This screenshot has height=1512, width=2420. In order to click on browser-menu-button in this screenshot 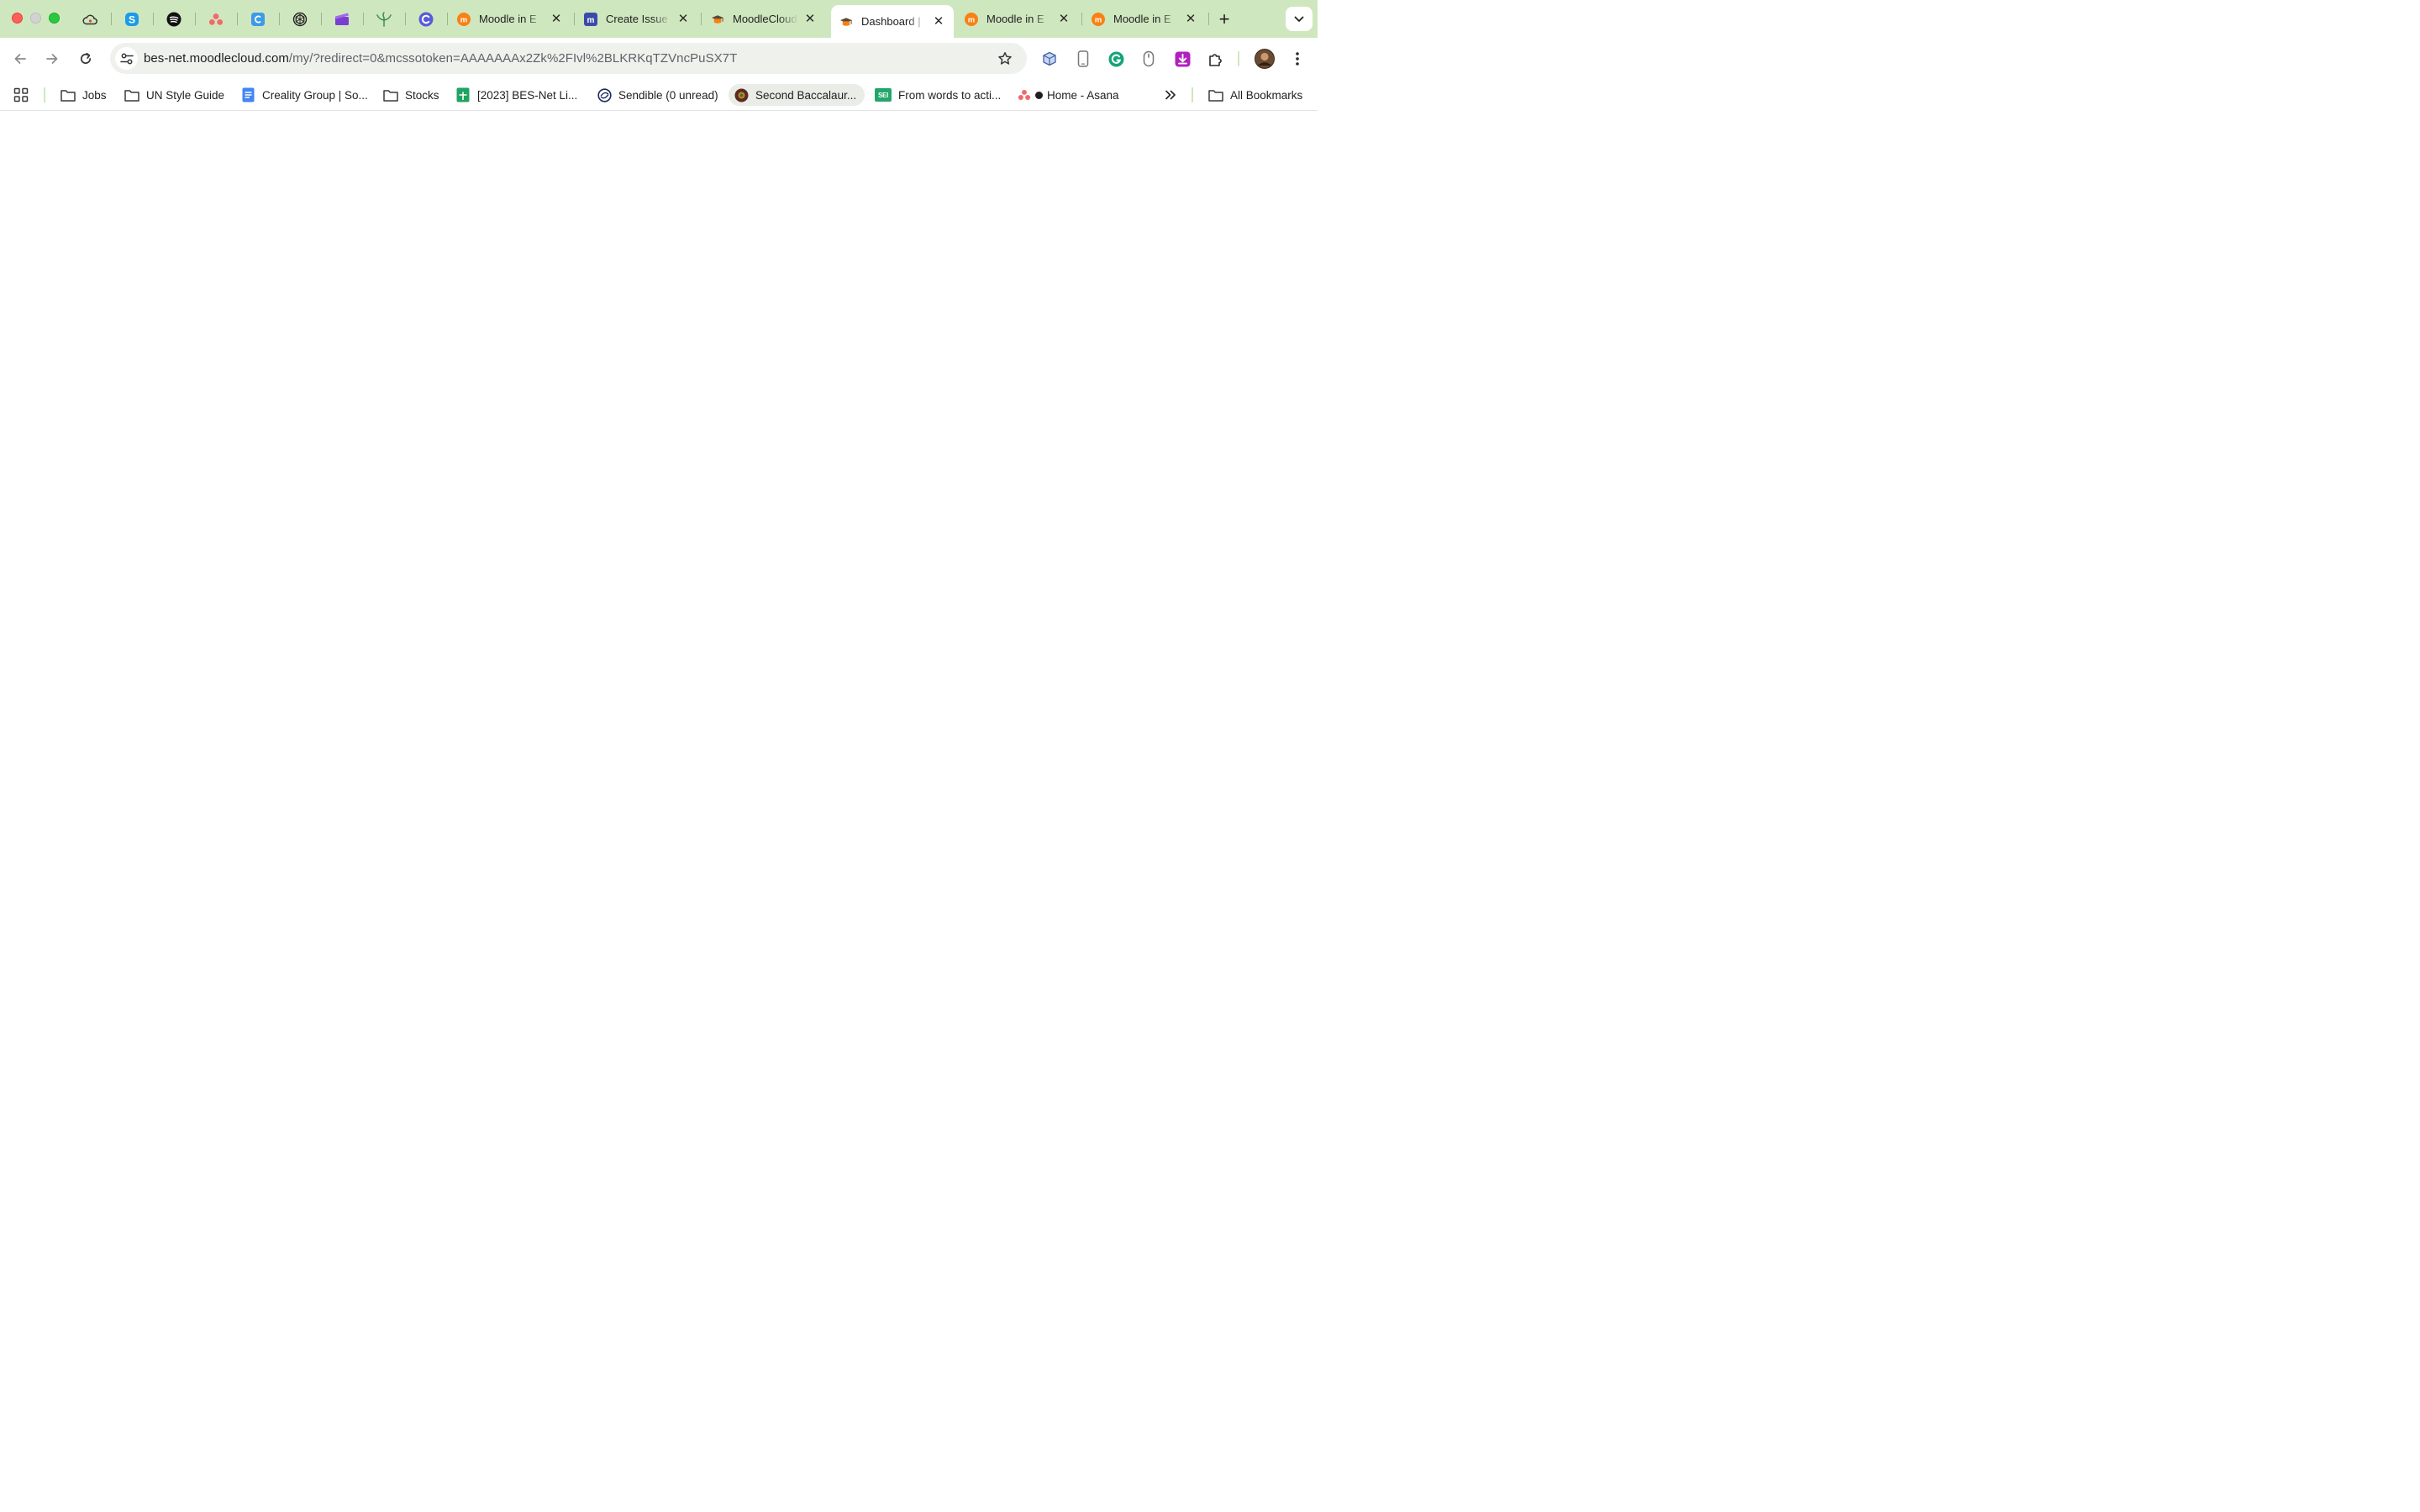, I will do `click(1297, 59)`.